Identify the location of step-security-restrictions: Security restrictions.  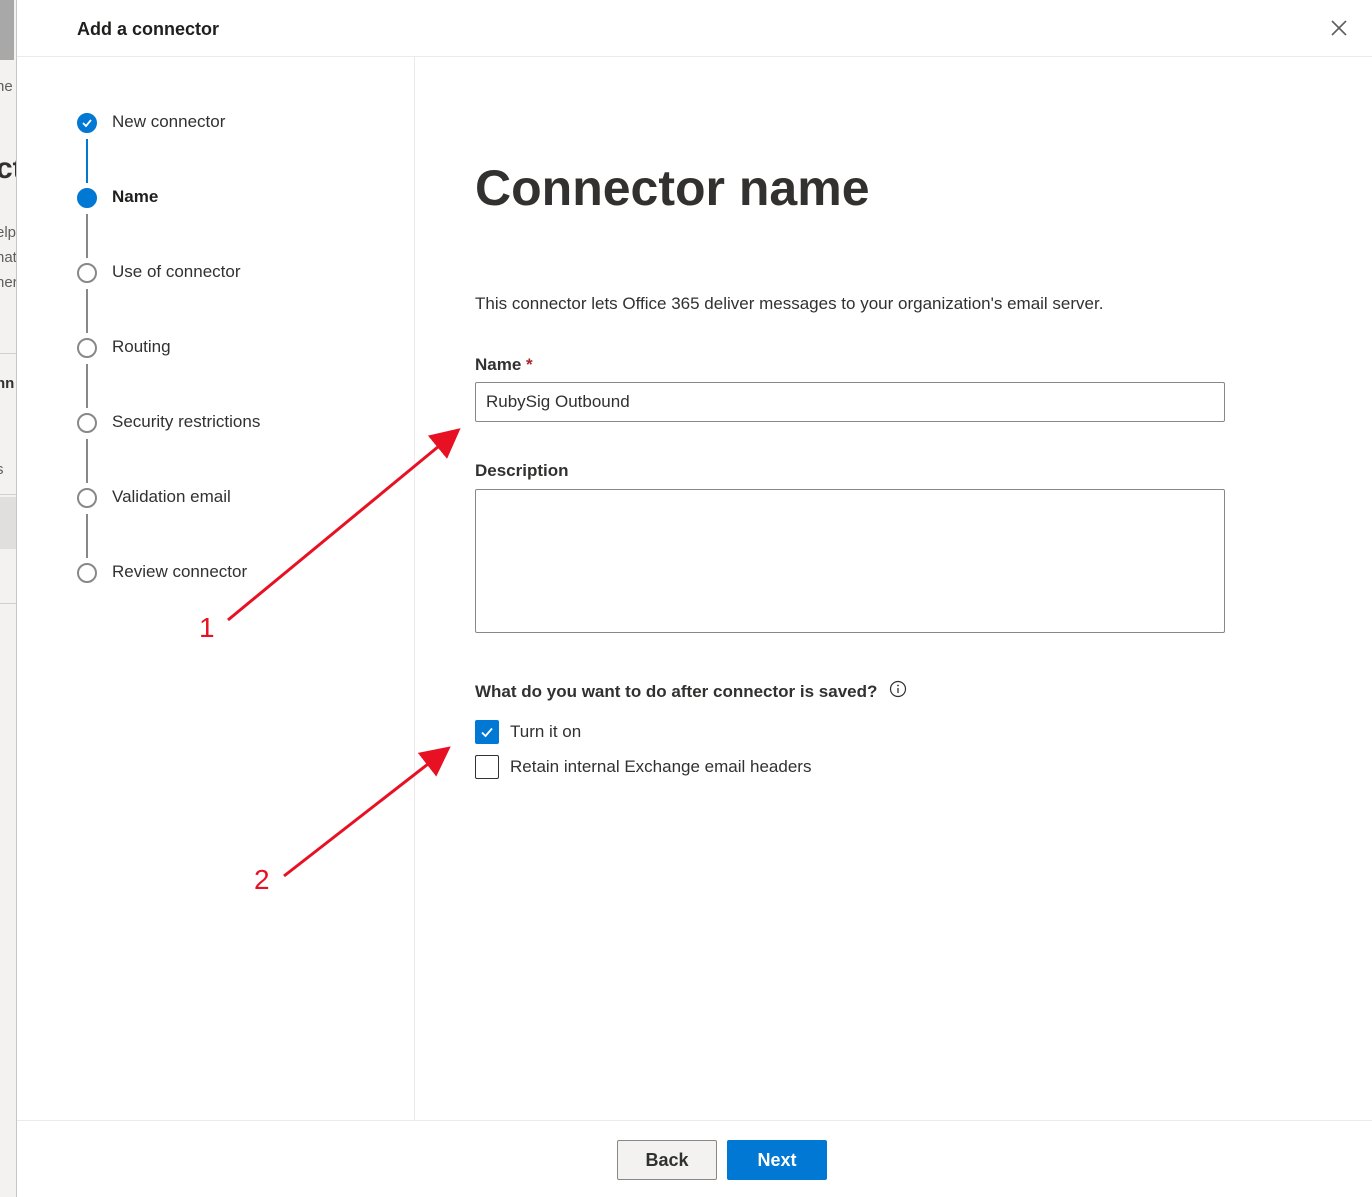
(227, 423).